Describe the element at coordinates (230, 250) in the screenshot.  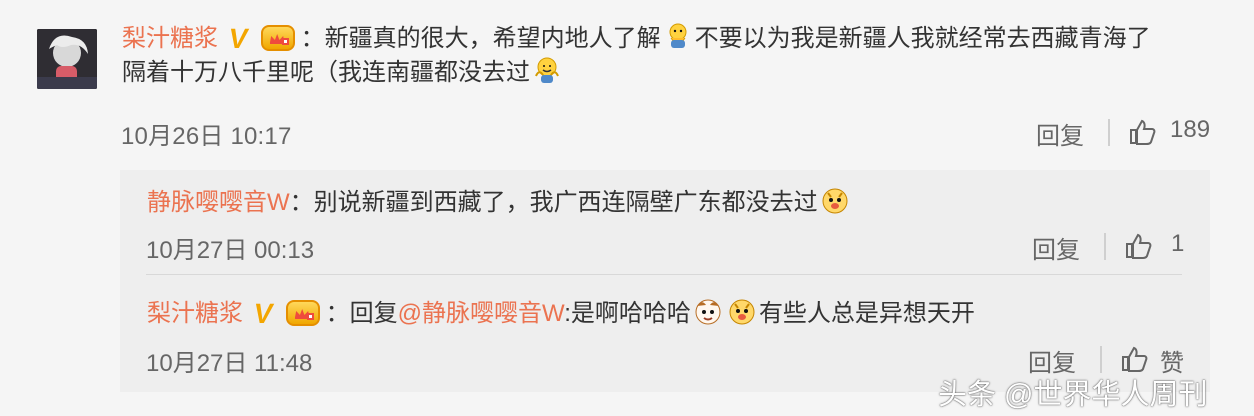
I see `reply-1-time: 10月27日 00:13` at that location.